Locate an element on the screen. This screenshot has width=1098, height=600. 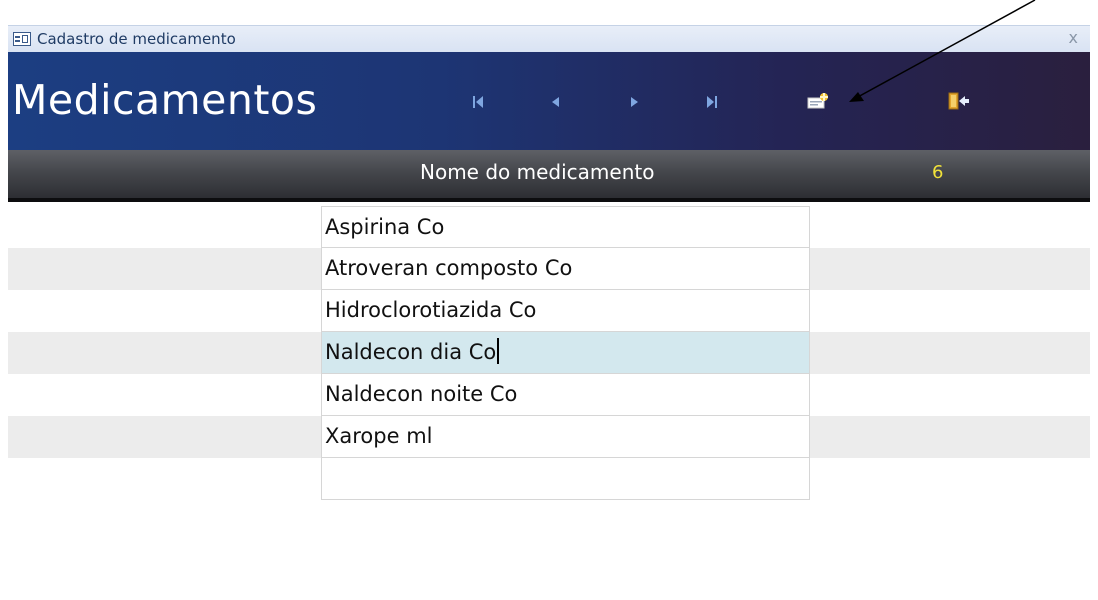
first-record-icon is located at coordinates (478, 102).